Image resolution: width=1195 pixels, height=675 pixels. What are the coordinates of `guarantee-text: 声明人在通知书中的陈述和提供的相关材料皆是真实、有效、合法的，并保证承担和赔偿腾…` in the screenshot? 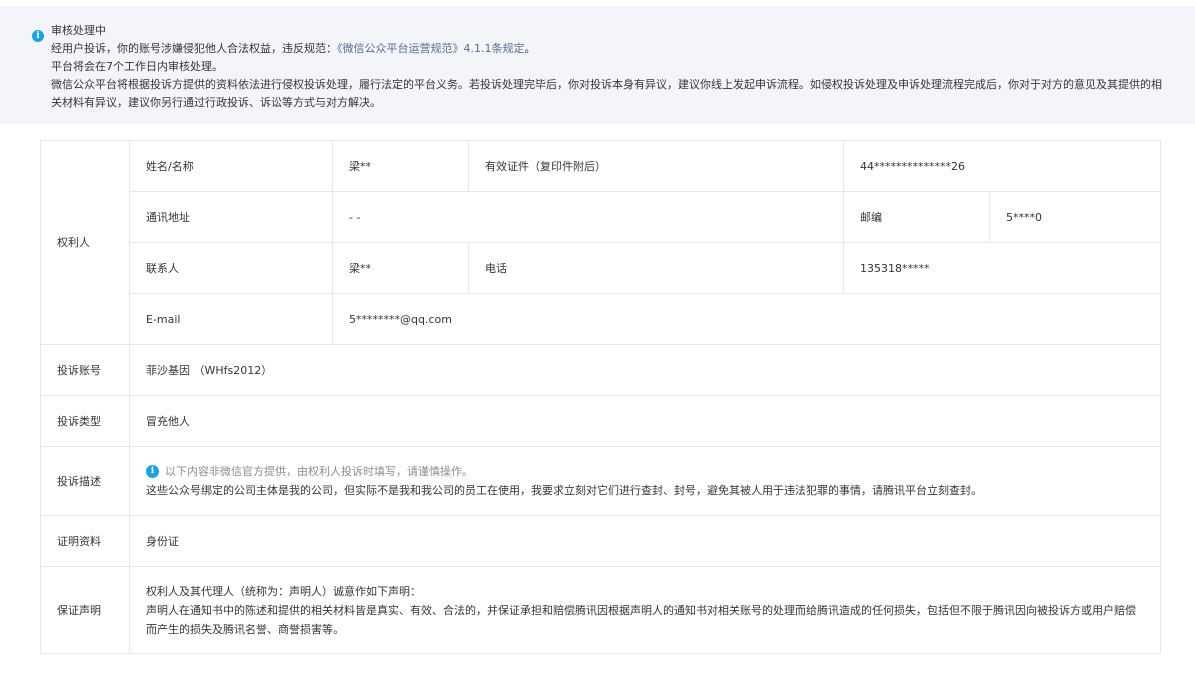 It's located at (641, 619).